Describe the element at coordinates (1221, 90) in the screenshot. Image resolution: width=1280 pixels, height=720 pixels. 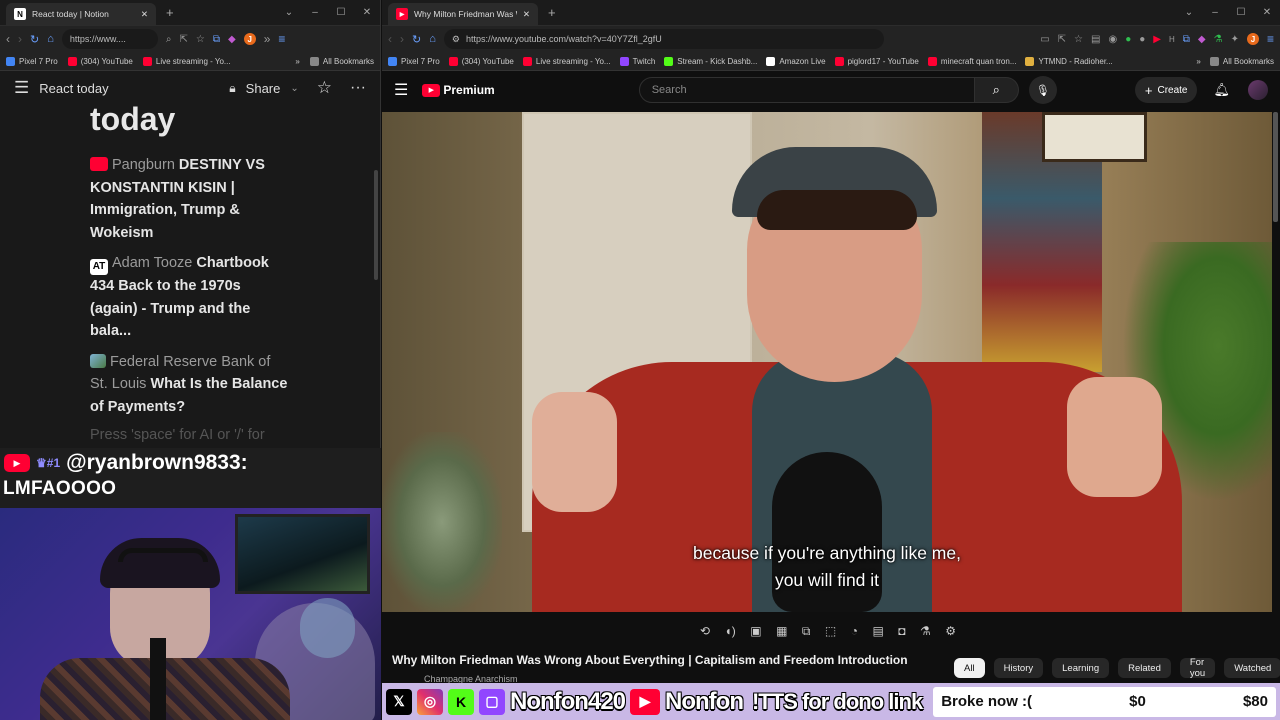
I see `notifications-bell-icon: 🔔︎` at that location.